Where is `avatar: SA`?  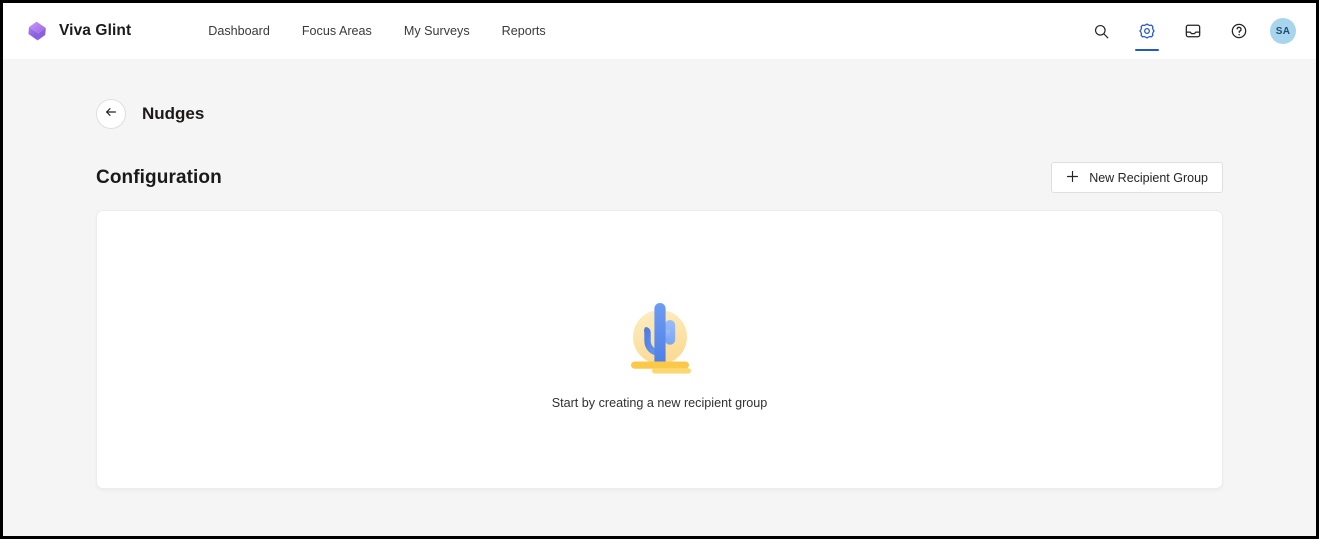
avatar: SA is located at coordinates (1283, 31).